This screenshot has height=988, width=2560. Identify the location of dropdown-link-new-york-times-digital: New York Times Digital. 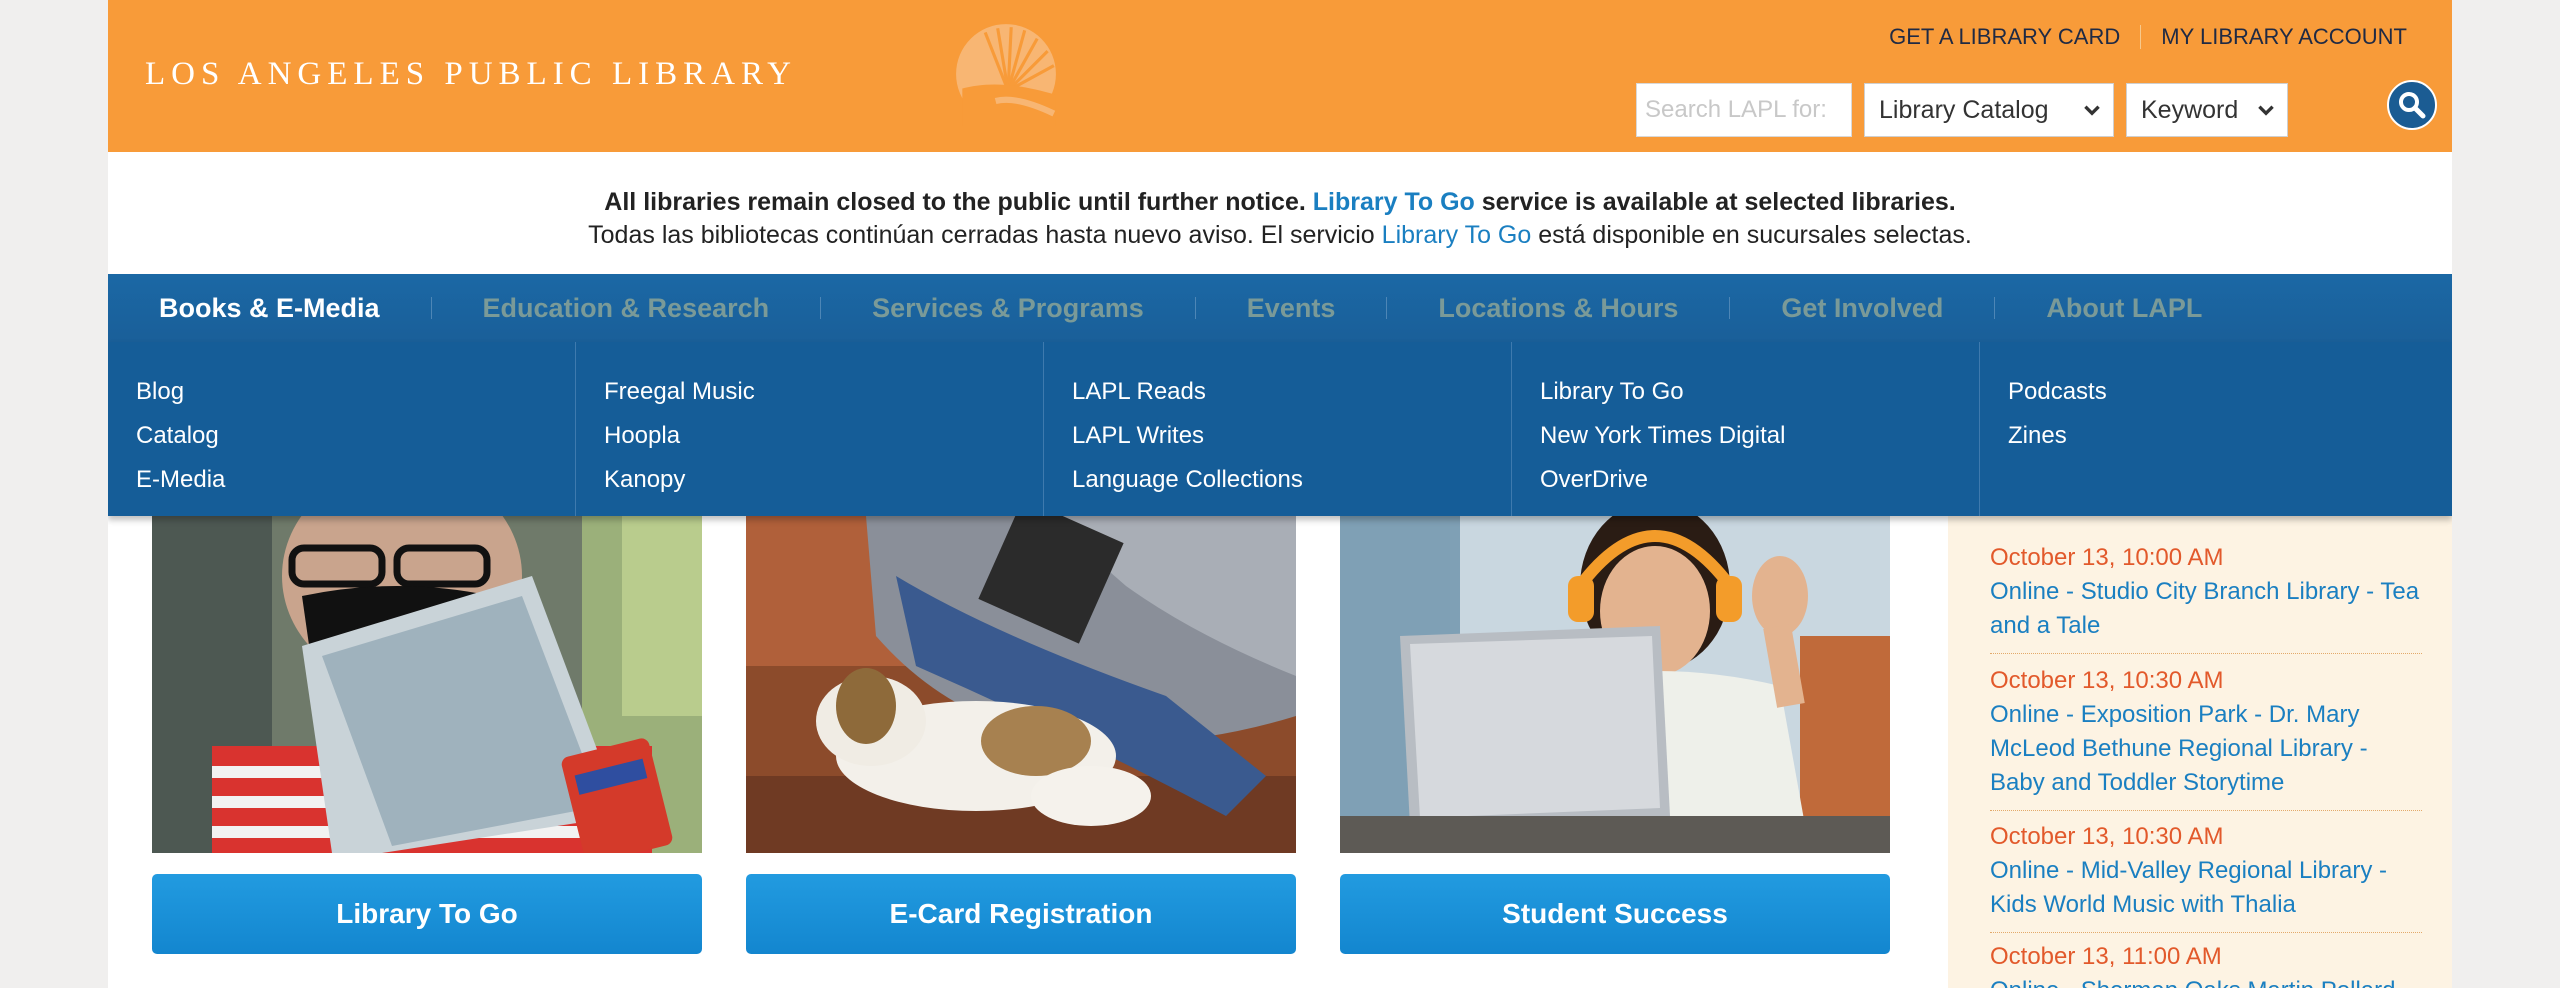
(1759, 436).